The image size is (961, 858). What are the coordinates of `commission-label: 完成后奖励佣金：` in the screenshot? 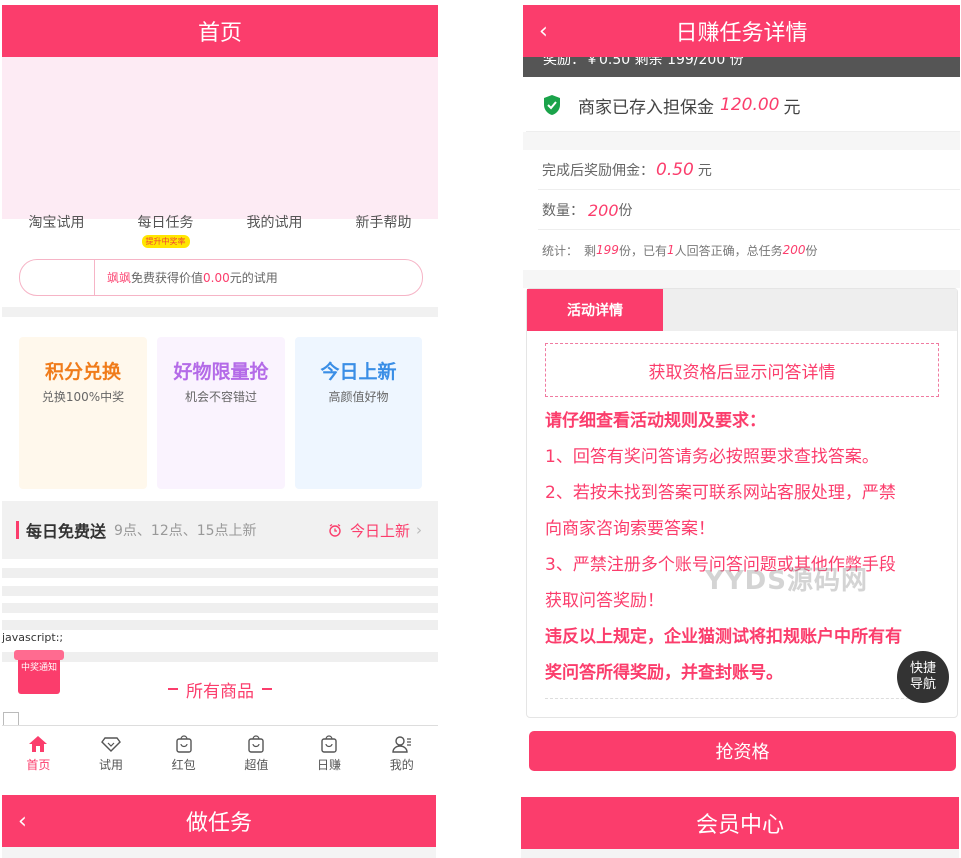 It's located at (598, 171).